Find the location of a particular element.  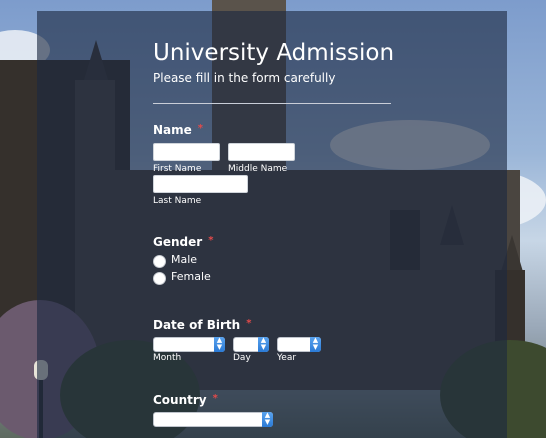

name-label: Name * is located at coordinates (178, 130).